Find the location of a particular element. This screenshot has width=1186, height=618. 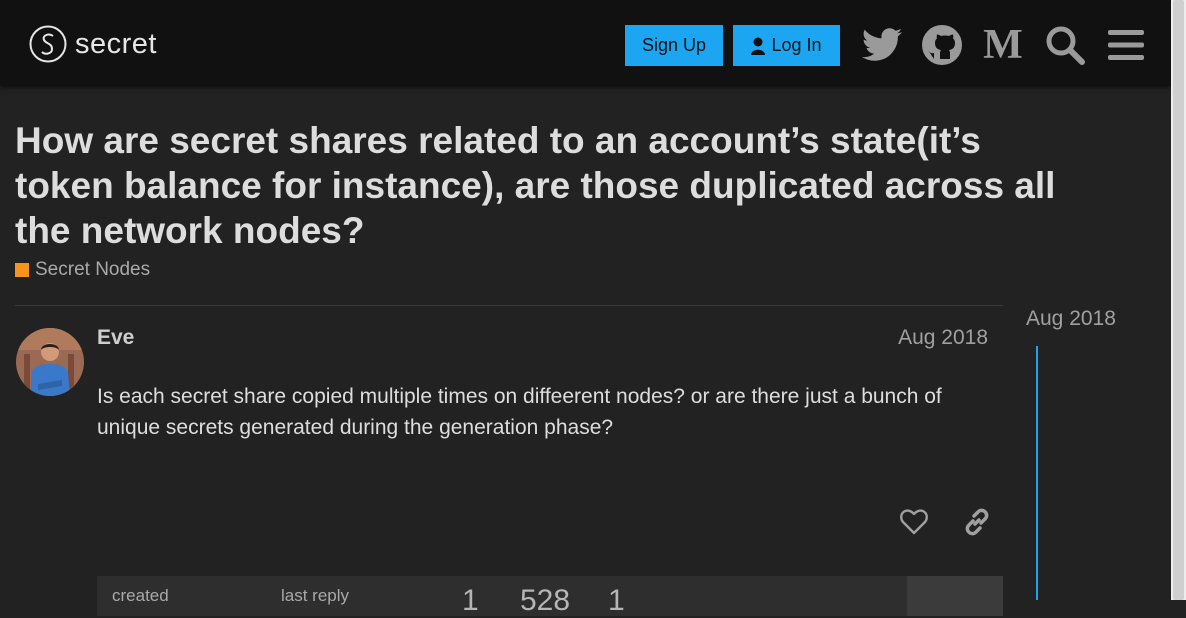

like-button is located at coordinates (914, 522).